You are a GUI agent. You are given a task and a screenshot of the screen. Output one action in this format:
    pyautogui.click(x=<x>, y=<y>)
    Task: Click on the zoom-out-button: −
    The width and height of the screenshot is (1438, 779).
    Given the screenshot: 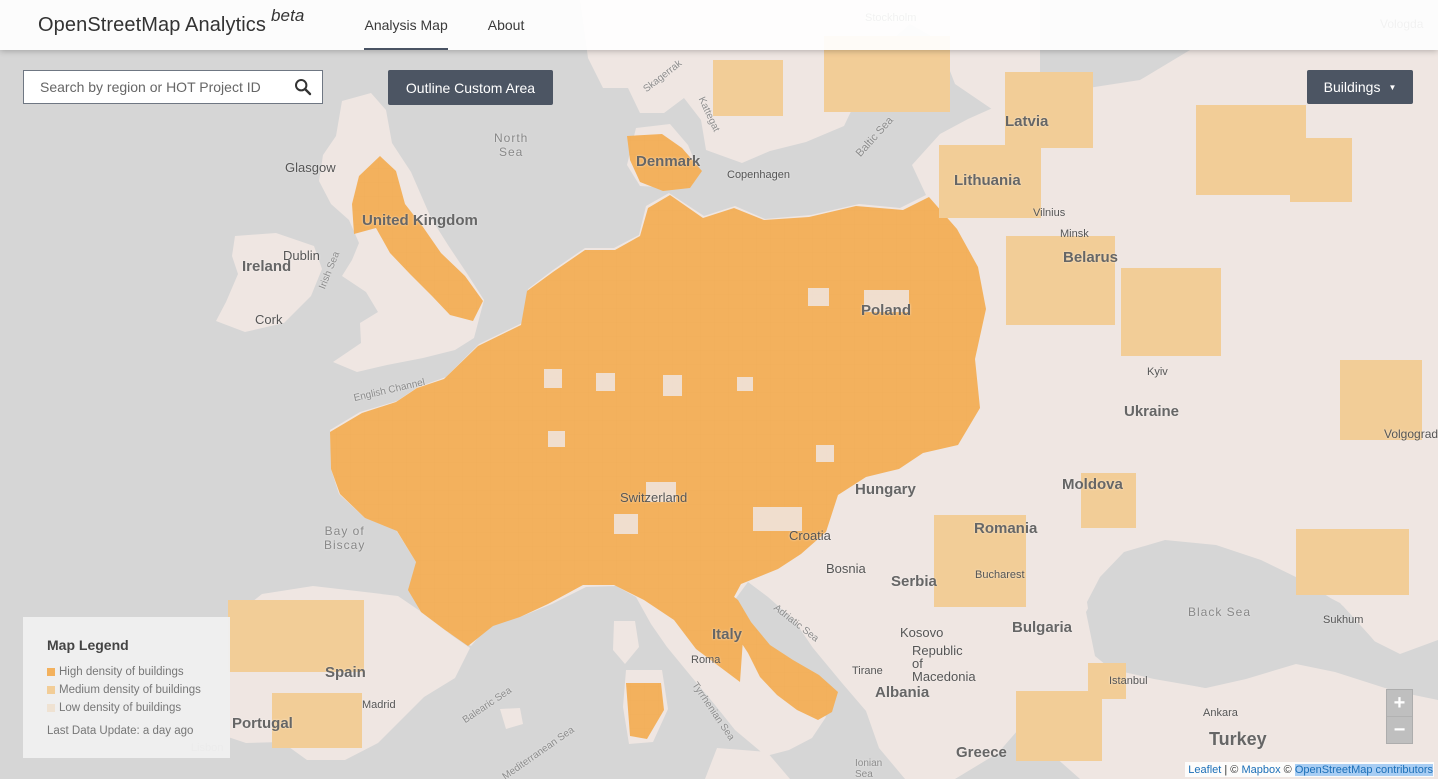 What is the action you would take?
    pyautogui.click(x=1399, y=729)
    